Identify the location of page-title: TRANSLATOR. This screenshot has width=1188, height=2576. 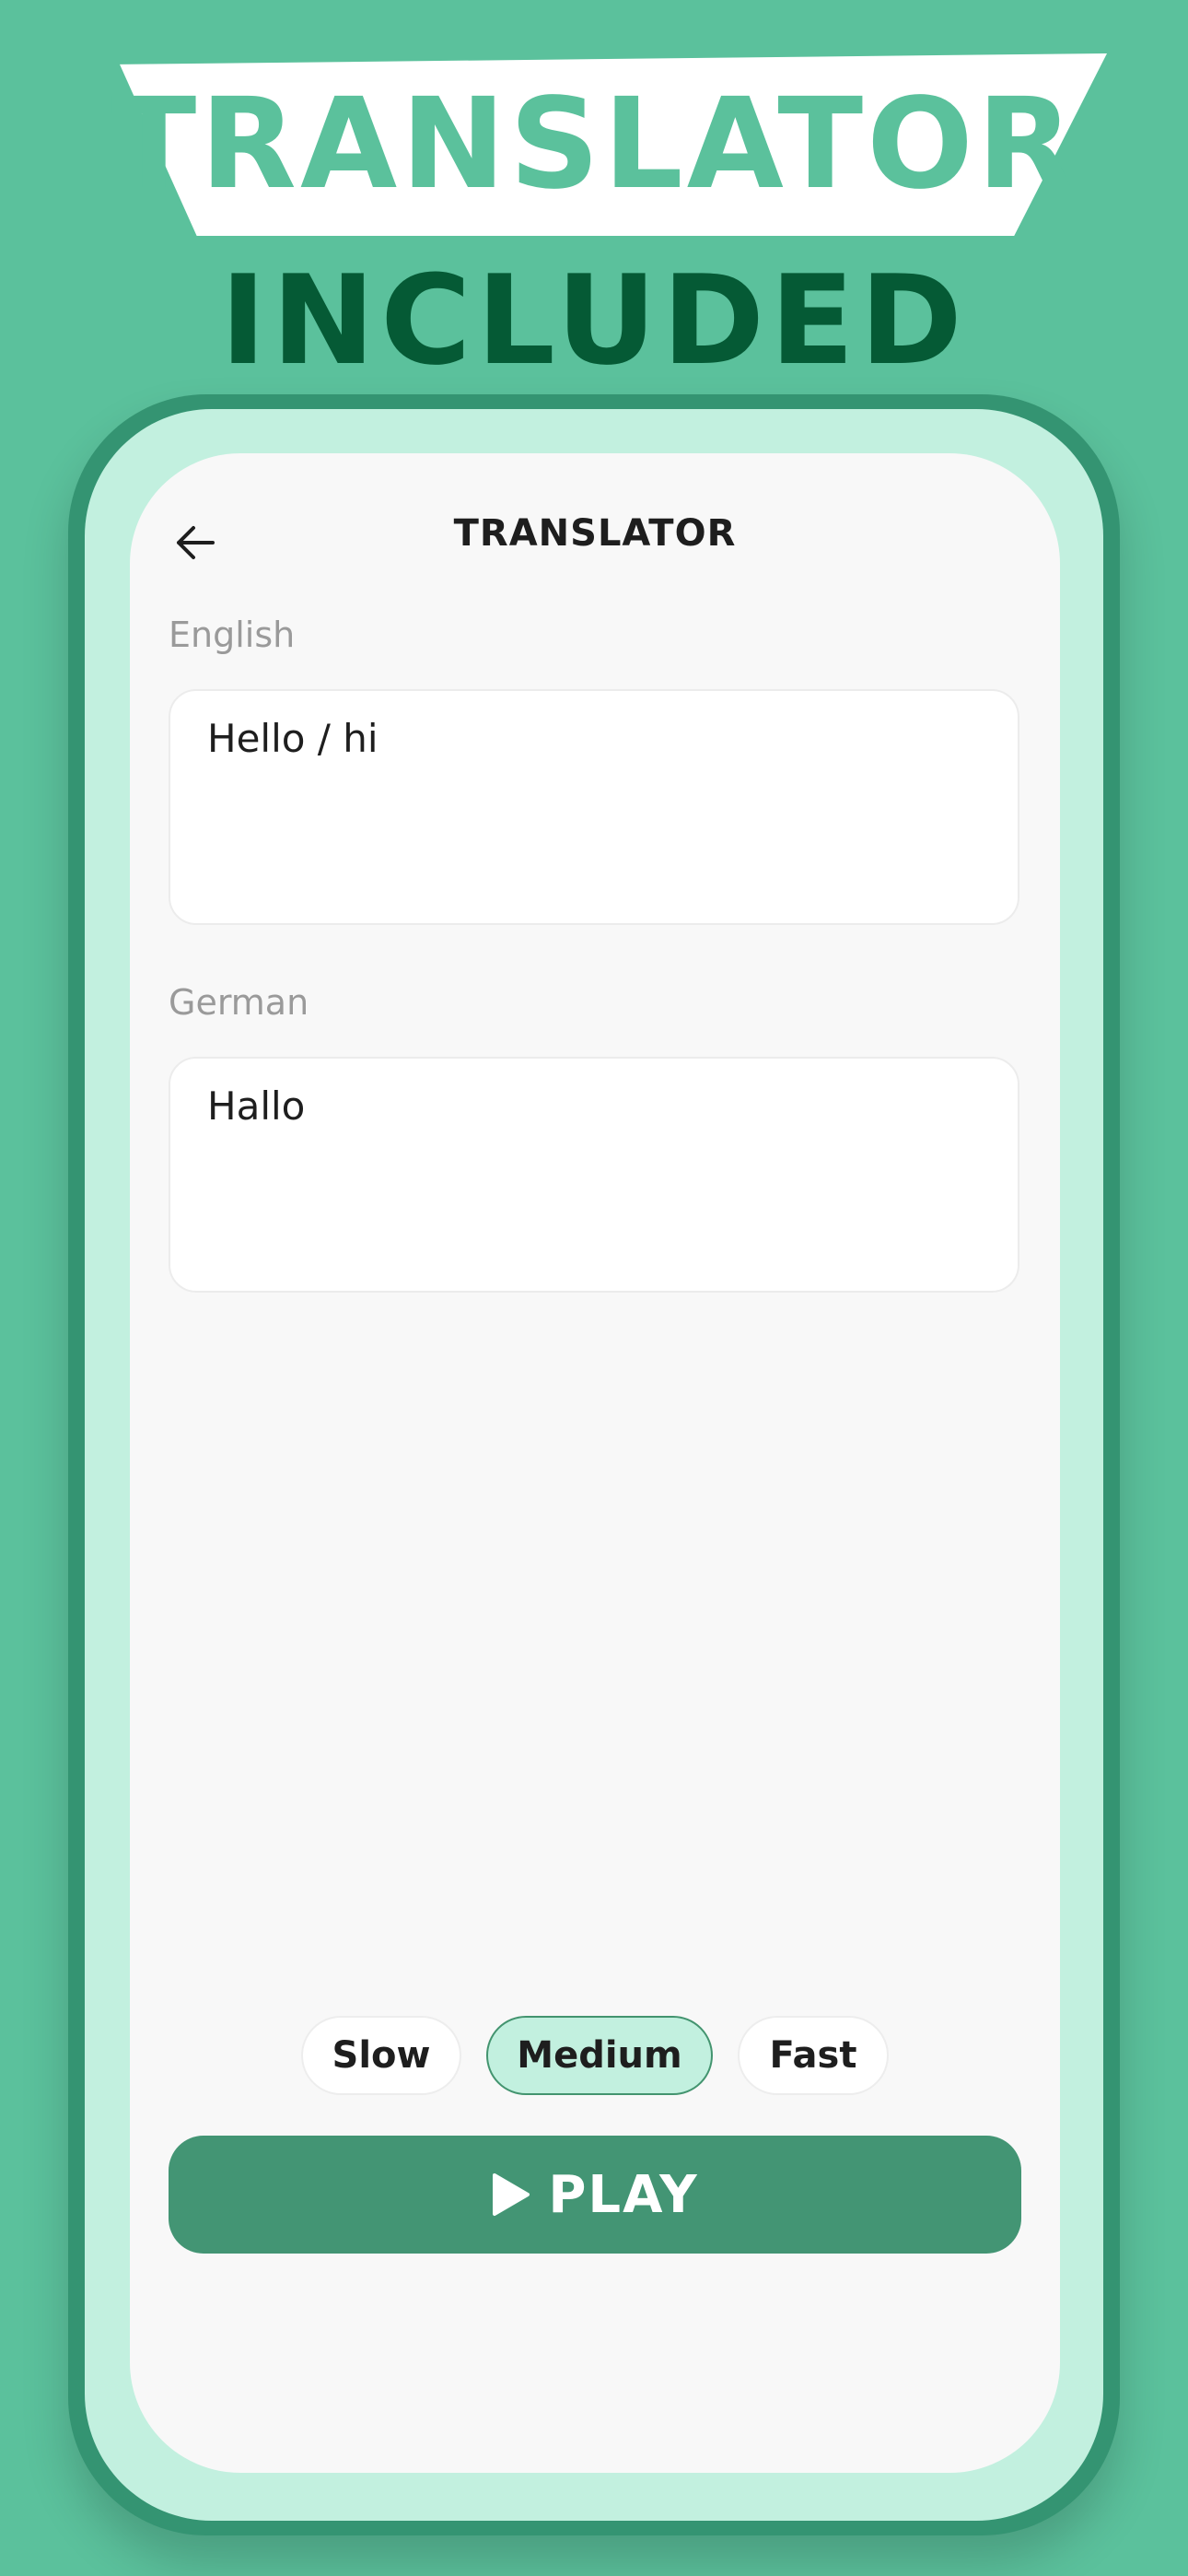
(595, 533).